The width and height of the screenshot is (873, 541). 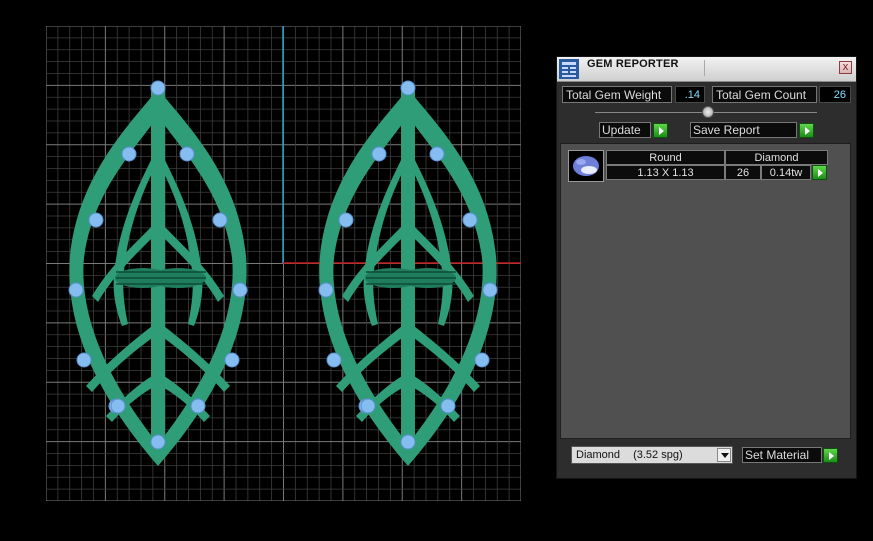 I want to click on gem-row-arrow-icon, so click(x=819, y=172).